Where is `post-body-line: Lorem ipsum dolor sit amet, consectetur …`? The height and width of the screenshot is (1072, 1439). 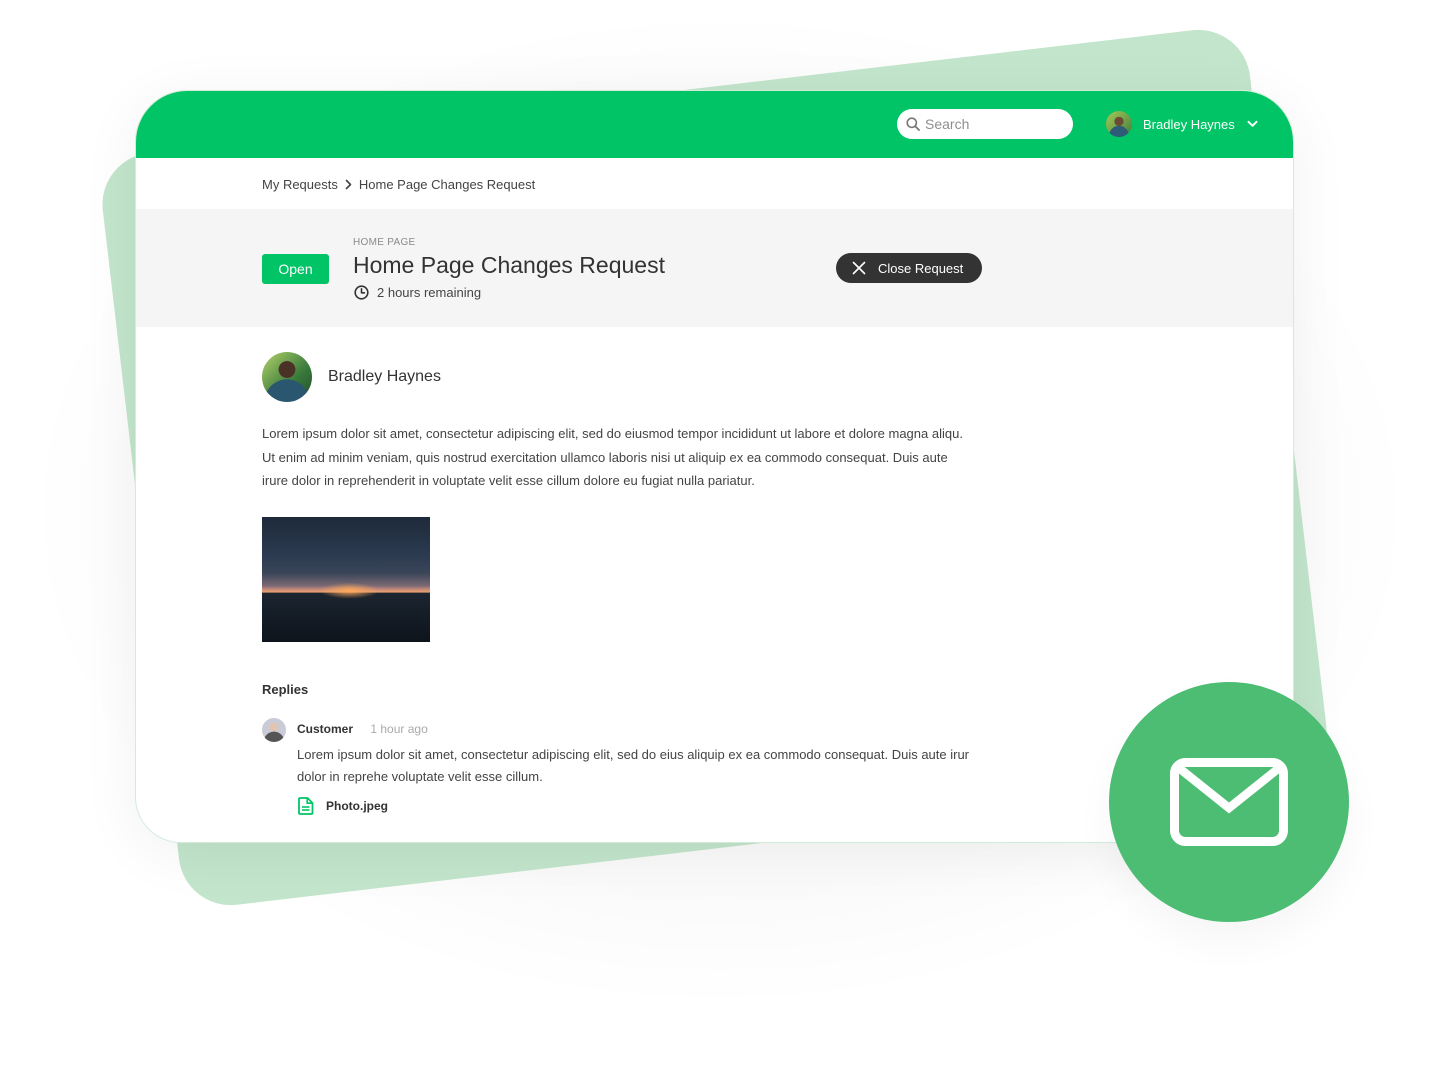 post-body-line: Lorem ipsum dolor sit amet, consectetur … is located at coordinates (612, 433).